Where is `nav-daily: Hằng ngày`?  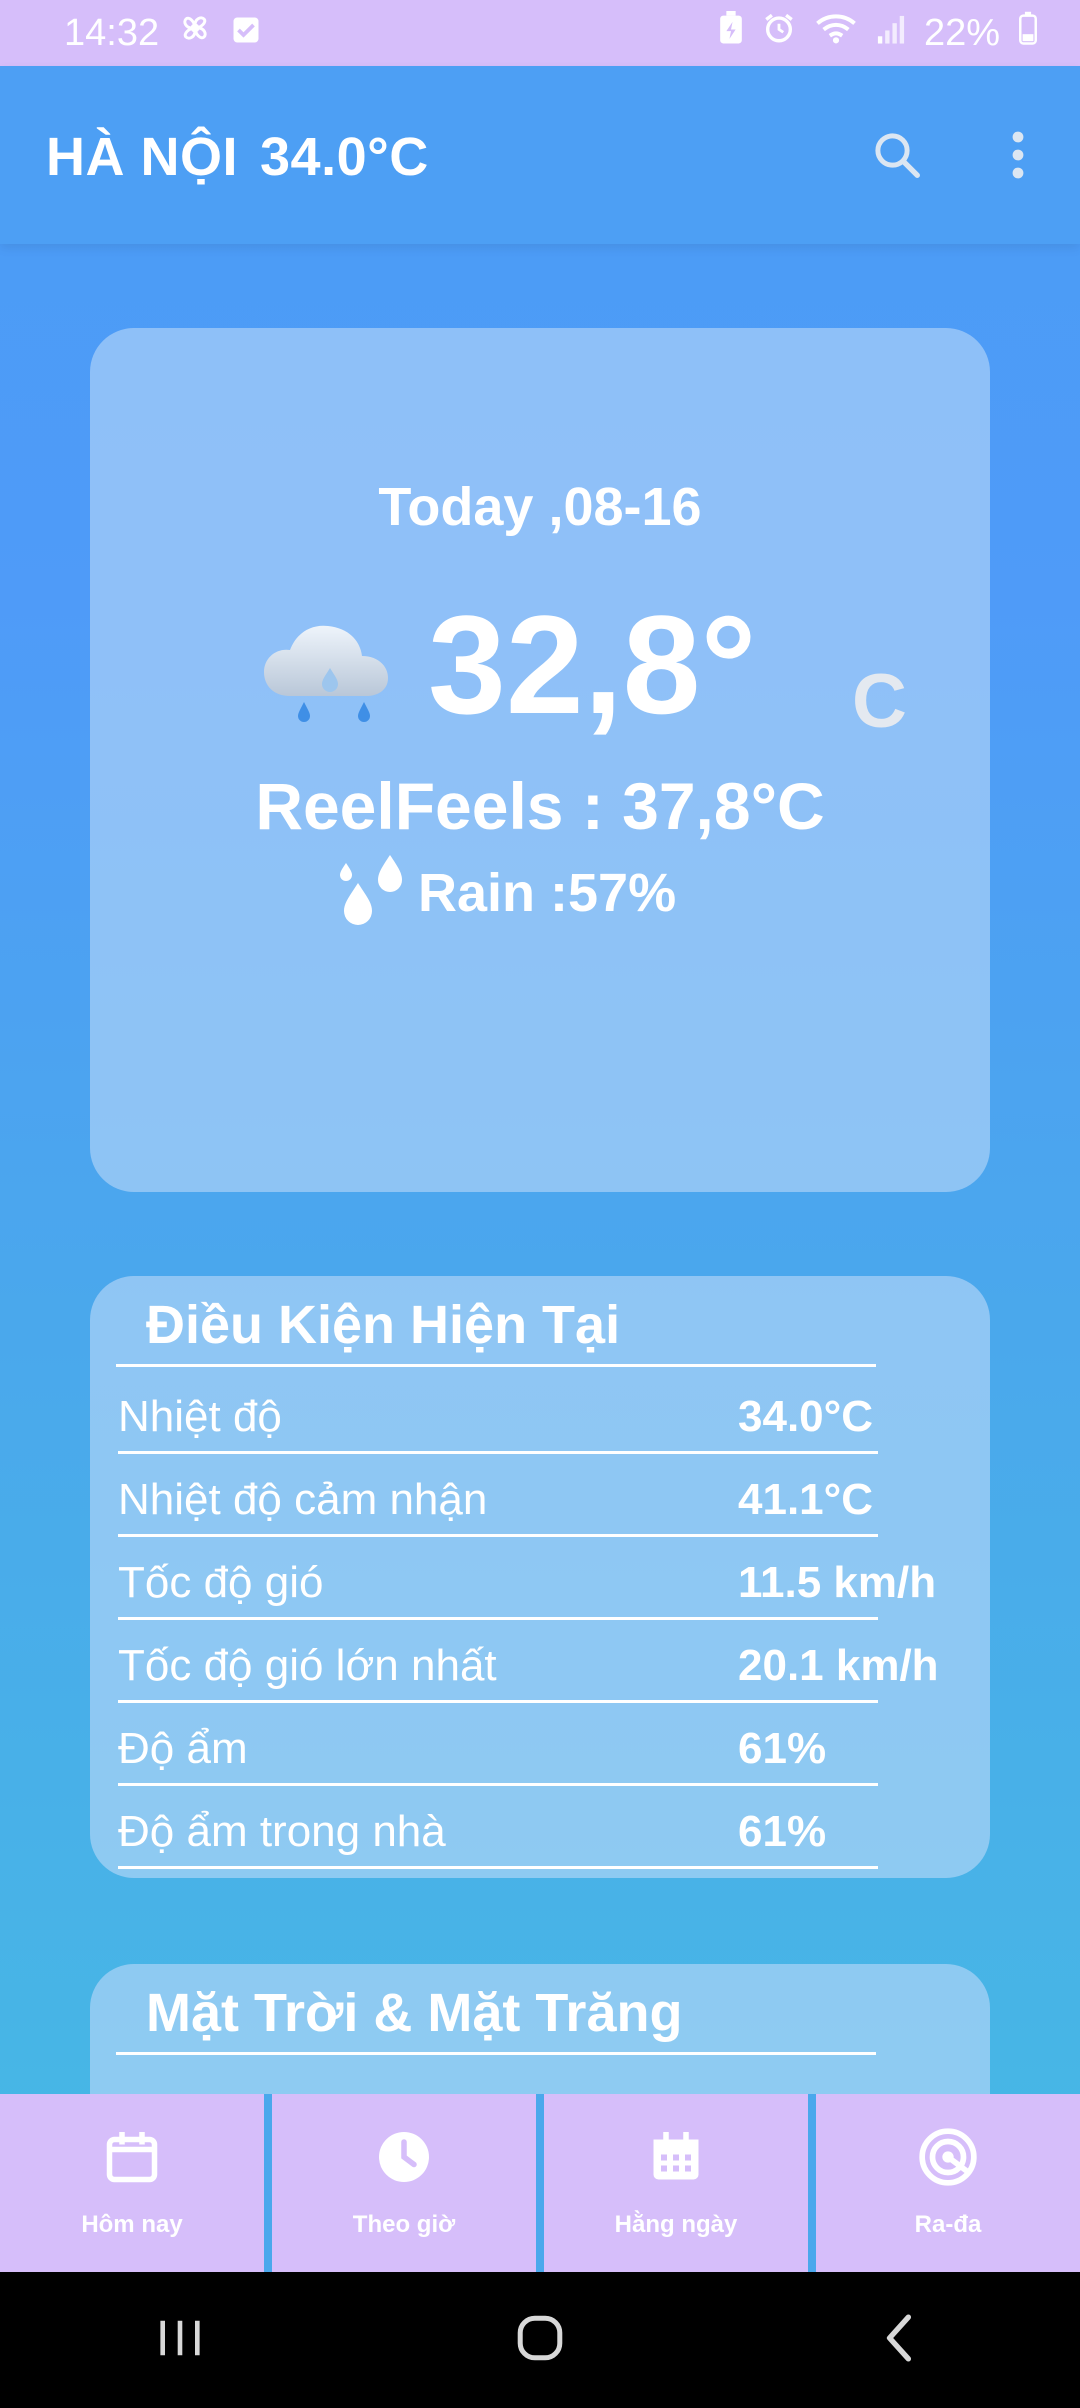
nav-daily: Hằng ngày is located at coordinates (676, 2183).